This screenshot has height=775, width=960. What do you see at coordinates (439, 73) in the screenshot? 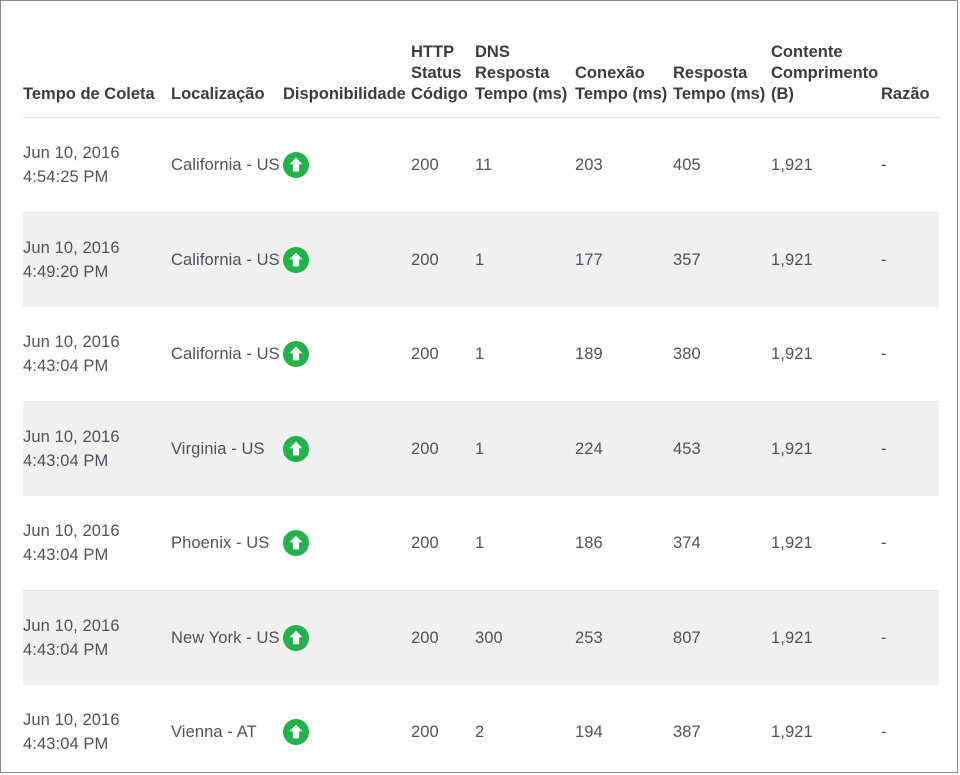
I see `column-header-http-status-label: HTTP Status Código` at bounding box center [439, 73].